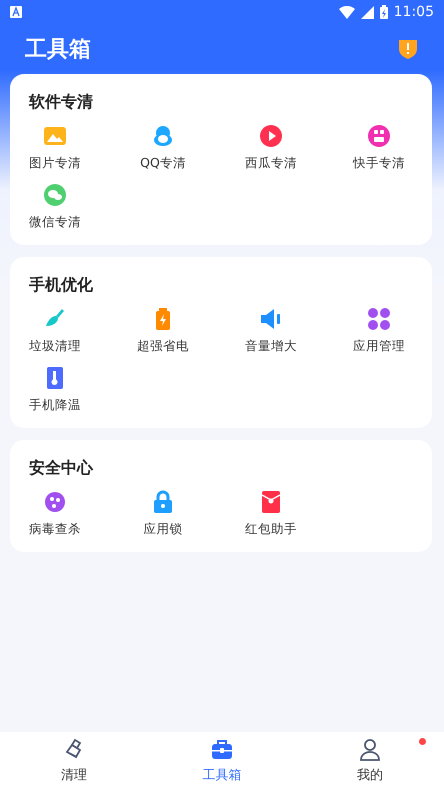 This screenshot has width=444, height=788. What do you see at coordinates (271, 136) in the screenshot?
I see `play-icon` at bounding box center [271, 136].